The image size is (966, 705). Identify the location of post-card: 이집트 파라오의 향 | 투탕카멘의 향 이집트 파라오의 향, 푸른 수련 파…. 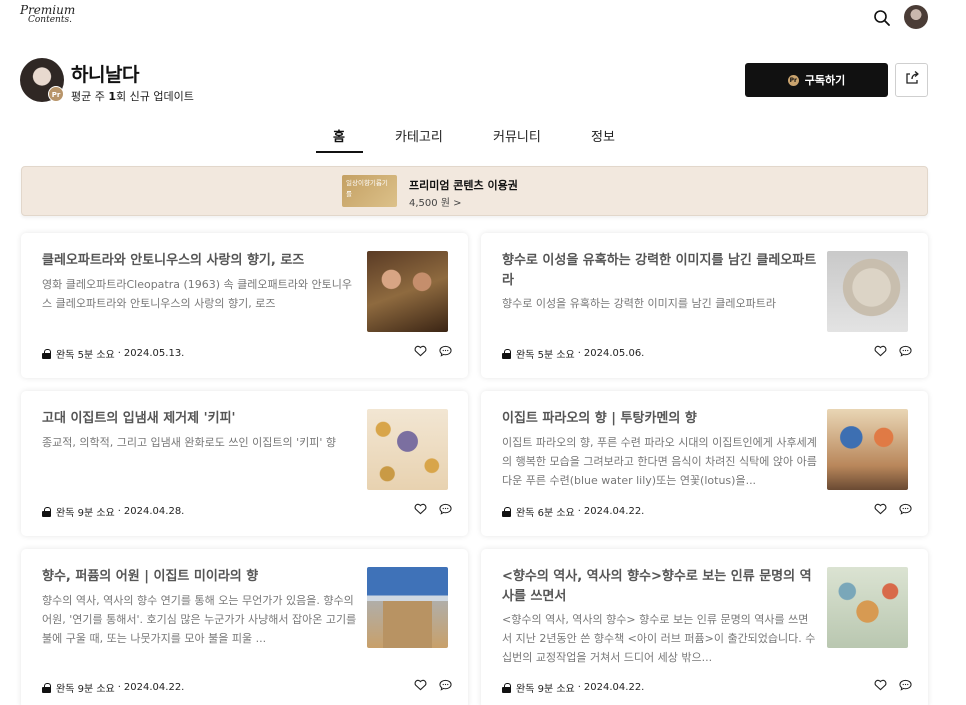
(704, 463).